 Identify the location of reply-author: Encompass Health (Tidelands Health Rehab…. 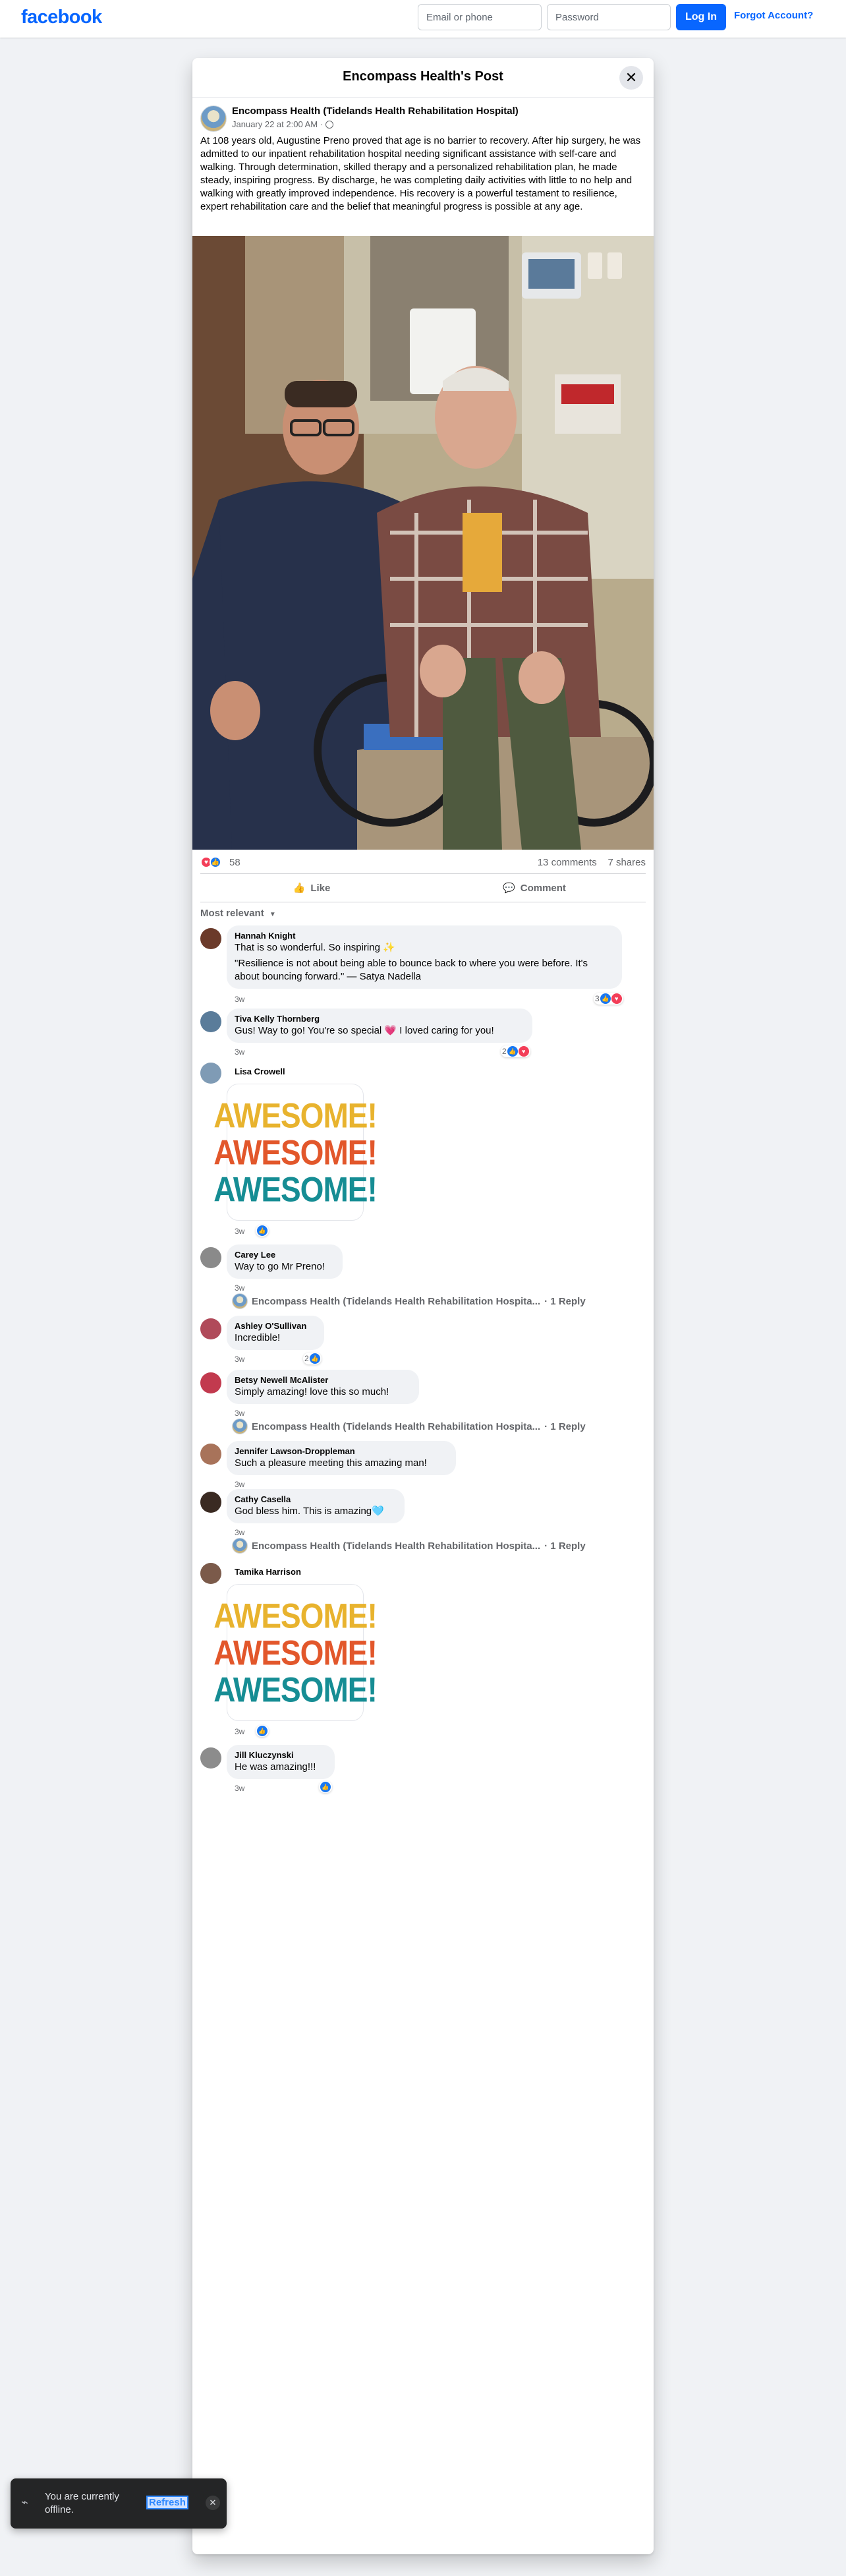
(396, 1426).